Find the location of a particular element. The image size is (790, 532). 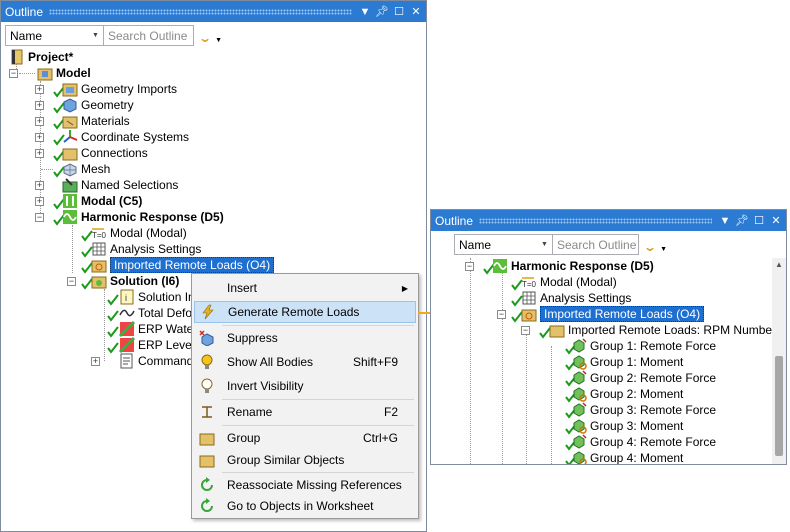

outline-toolbar: Name ▼ Search Outline ⌄ ▼ is located at coordinates (213, 35).